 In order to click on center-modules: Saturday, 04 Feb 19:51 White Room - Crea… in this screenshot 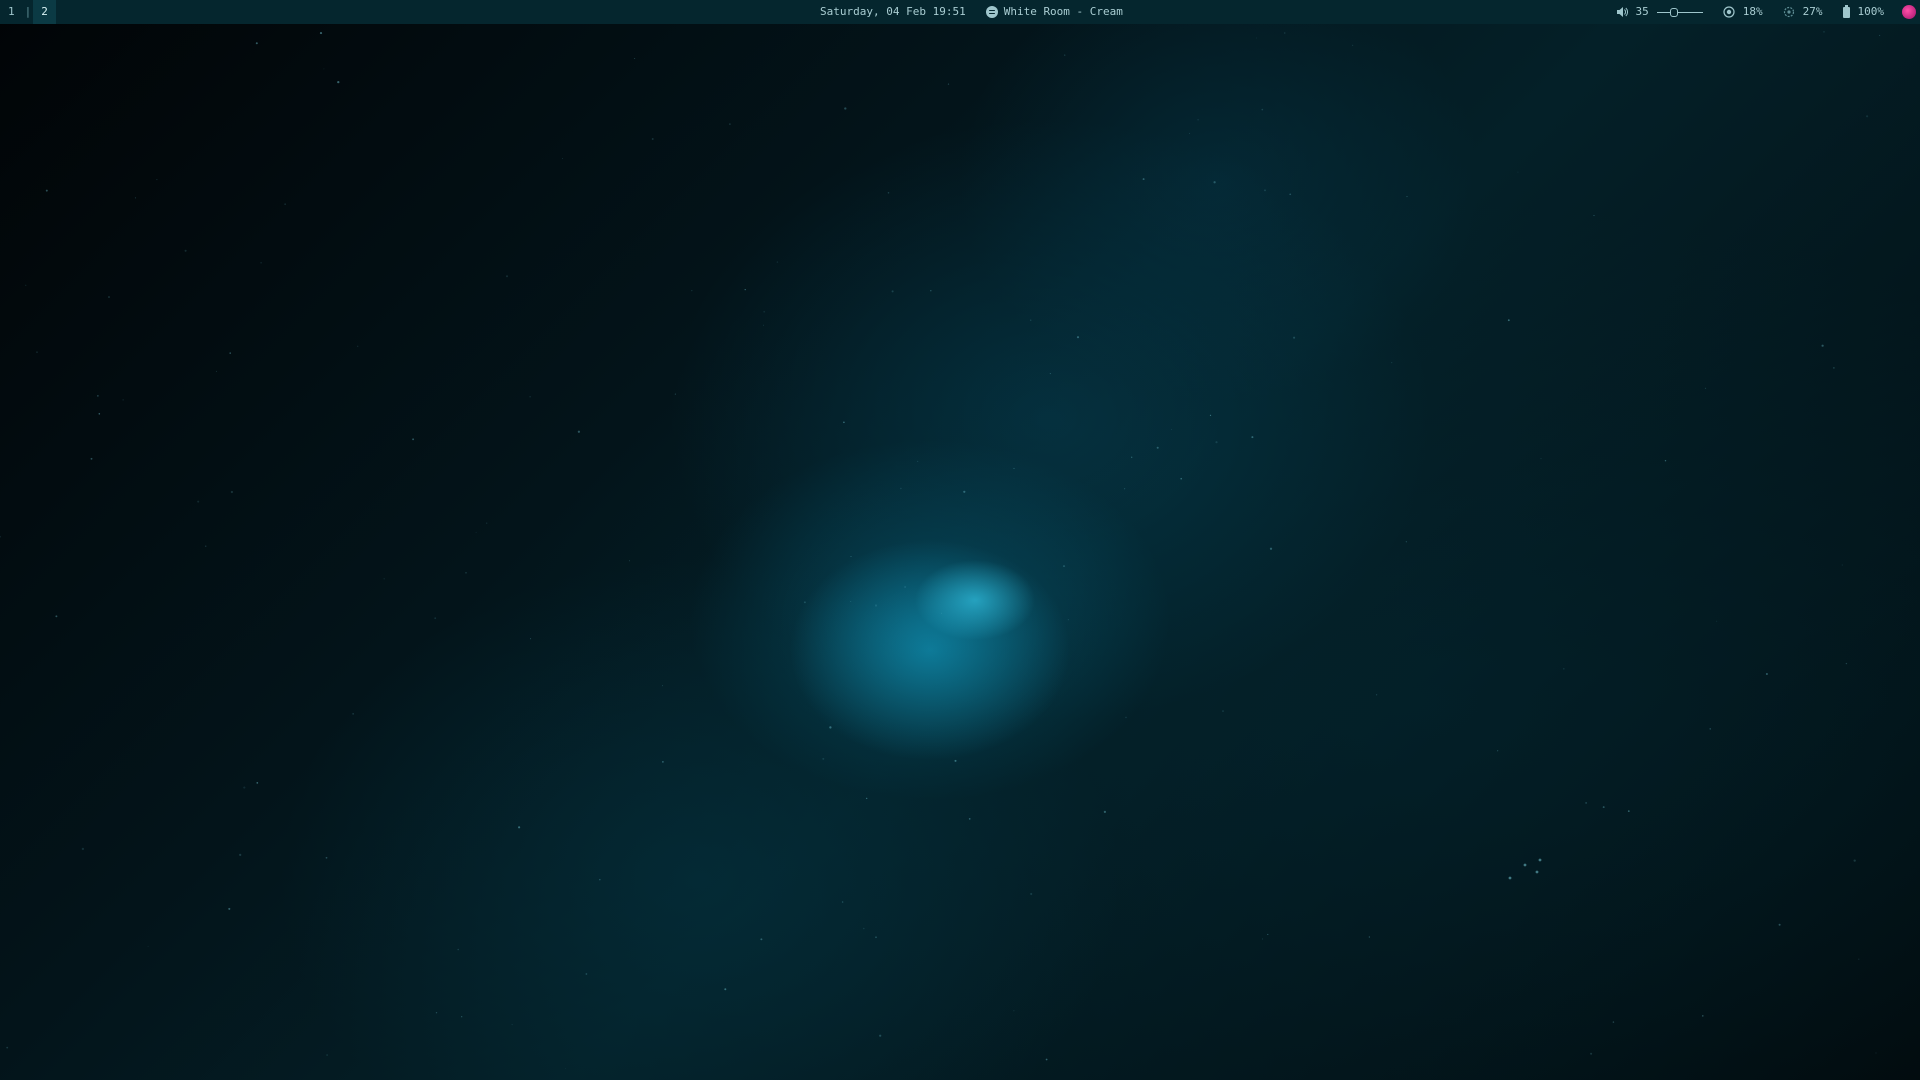, I will do `click(971, 12)`.